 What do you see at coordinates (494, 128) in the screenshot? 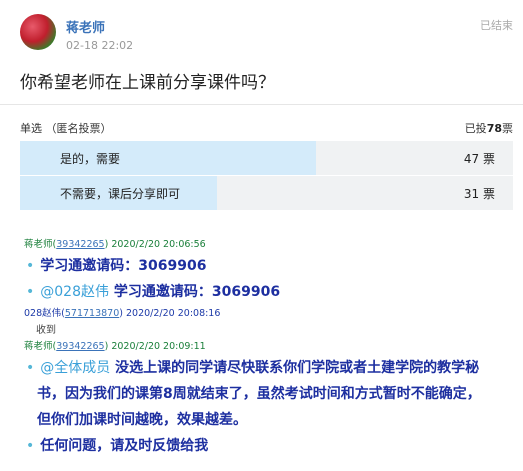
I see `vote-total-number: 78` at bounding box center [494, 128].